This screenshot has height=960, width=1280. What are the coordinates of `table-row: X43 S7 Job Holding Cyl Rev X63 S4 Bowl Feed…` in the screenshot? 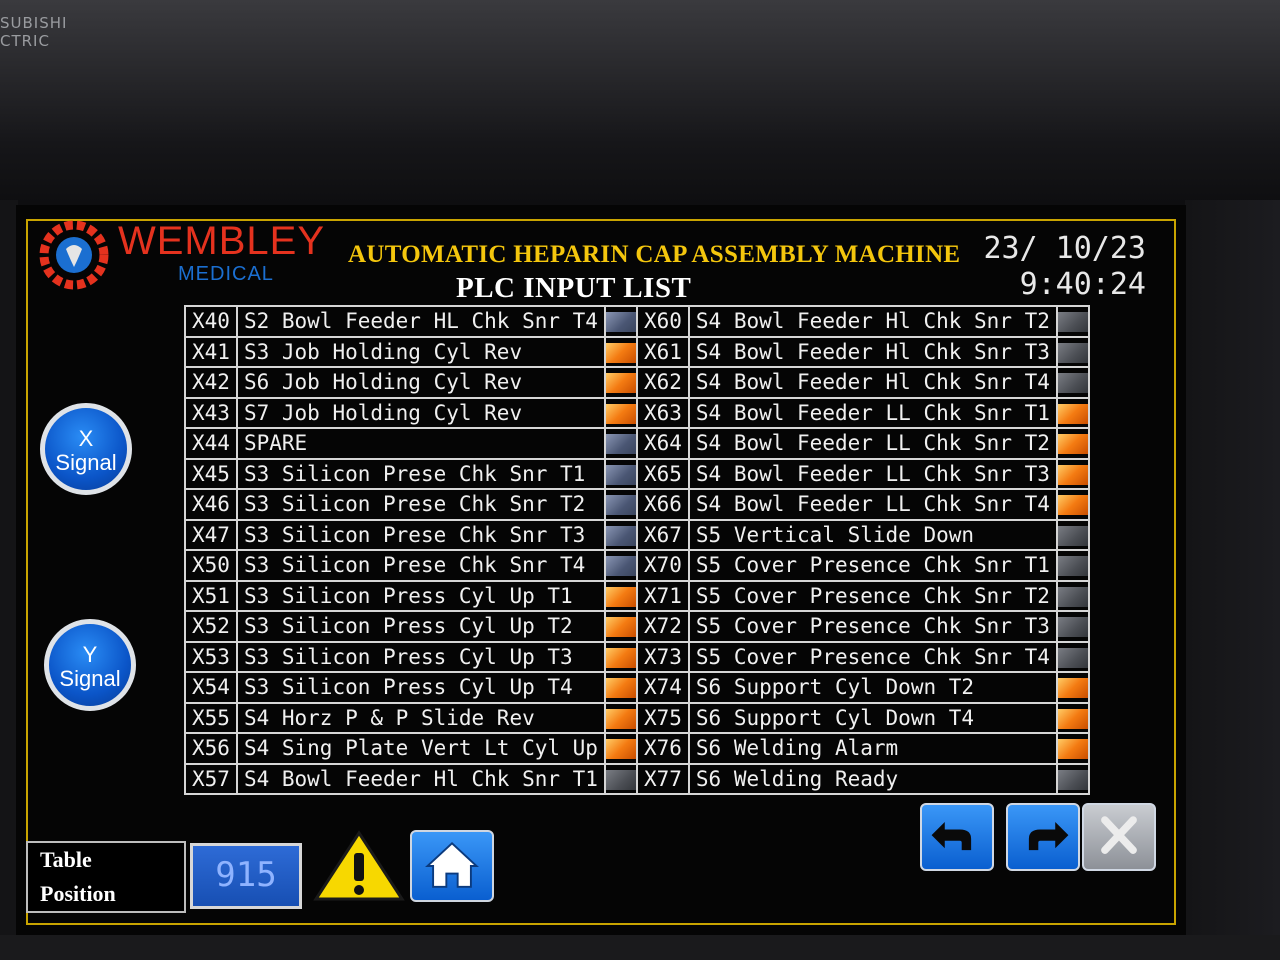 It's located at (637, 412).